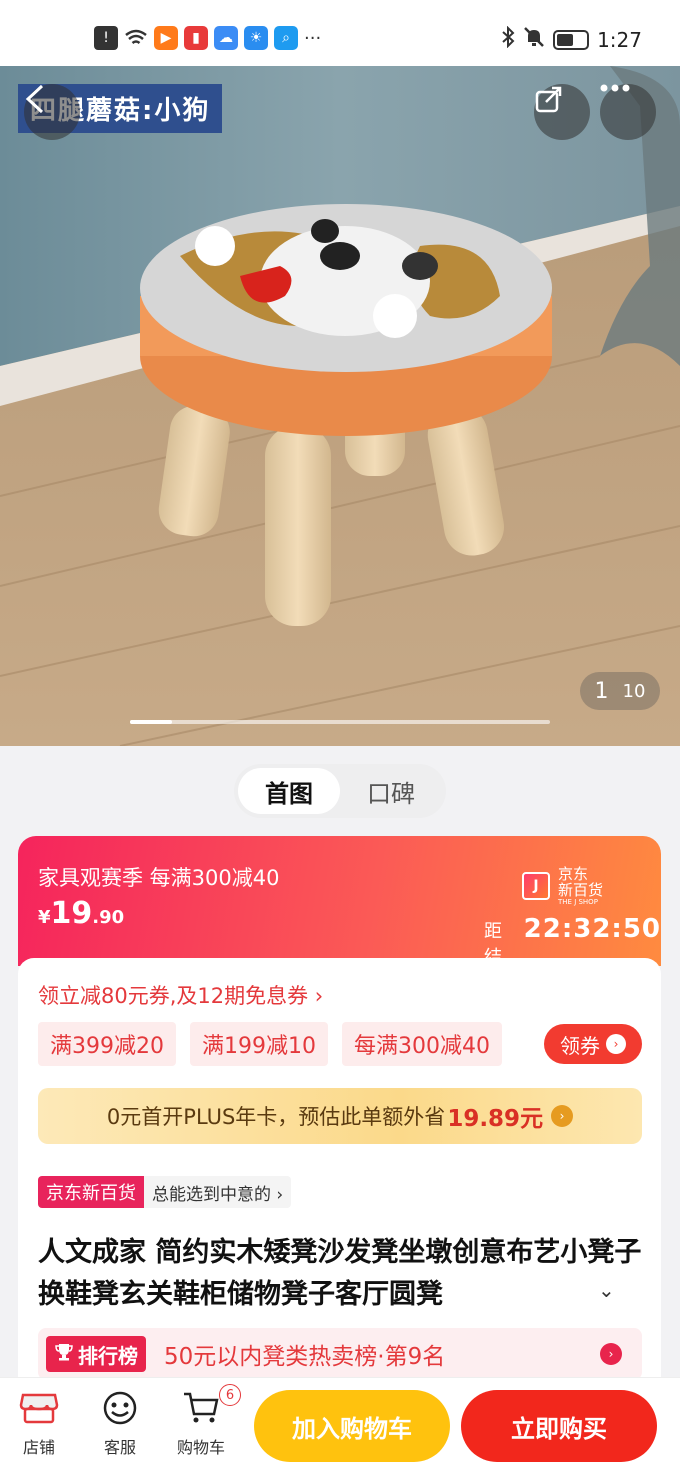 Image resolution: width=680 pixels, height=1473 pixels. What do you see at coordinates (634, 691) in the screenshot?
I see `total-pages: 10` at bounding box center [634, 691].